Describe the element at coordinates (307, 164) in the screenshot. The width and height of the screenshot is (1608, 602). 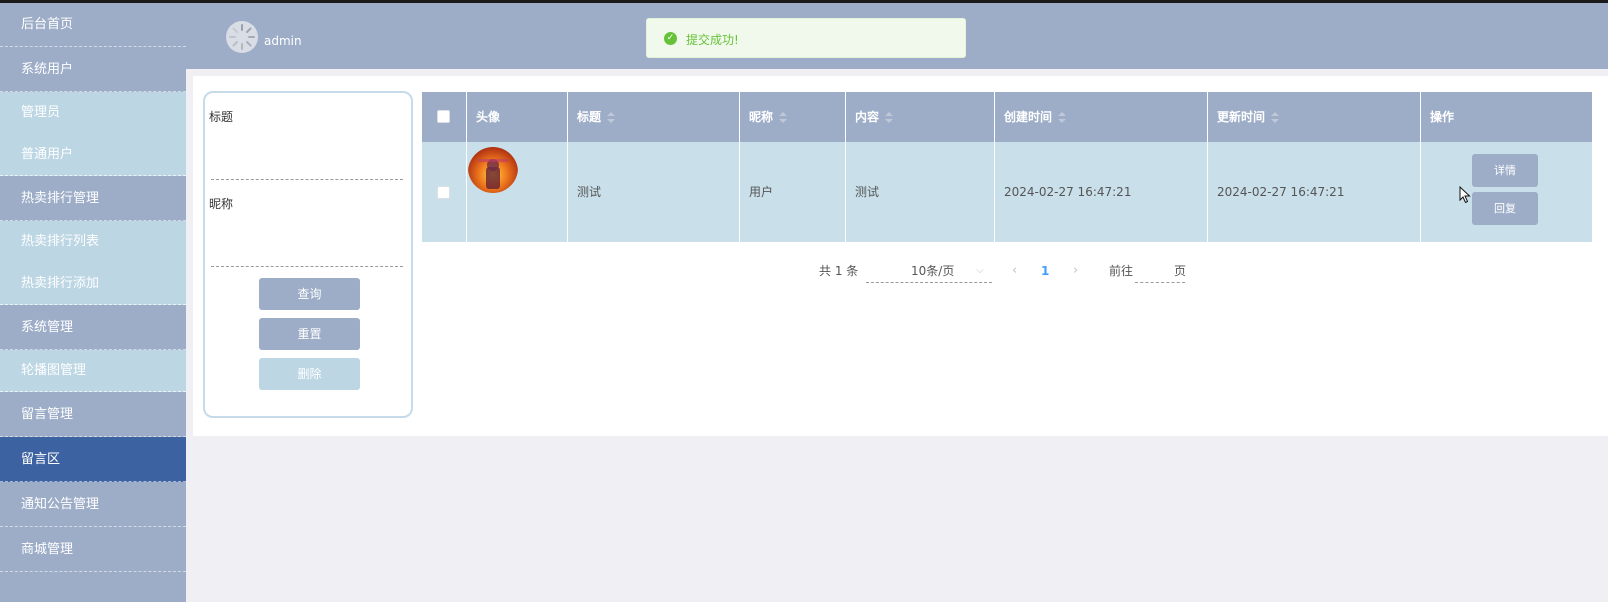
I see `title-input` at that location.